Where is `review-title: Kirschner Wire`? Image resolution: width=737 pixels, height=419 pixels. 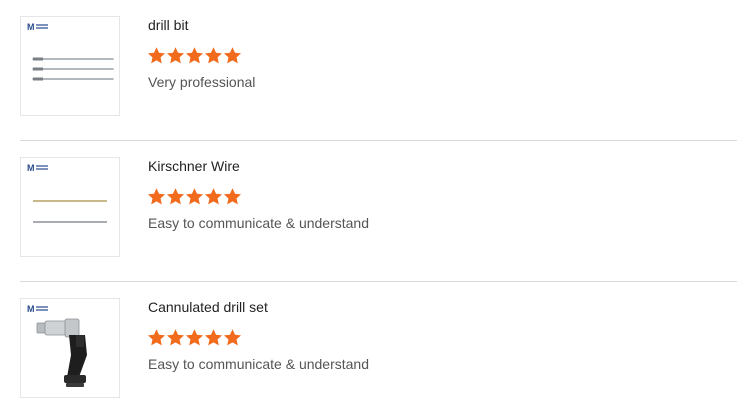
review-title: Kirschner Wire is located at coordinates (194, 166).